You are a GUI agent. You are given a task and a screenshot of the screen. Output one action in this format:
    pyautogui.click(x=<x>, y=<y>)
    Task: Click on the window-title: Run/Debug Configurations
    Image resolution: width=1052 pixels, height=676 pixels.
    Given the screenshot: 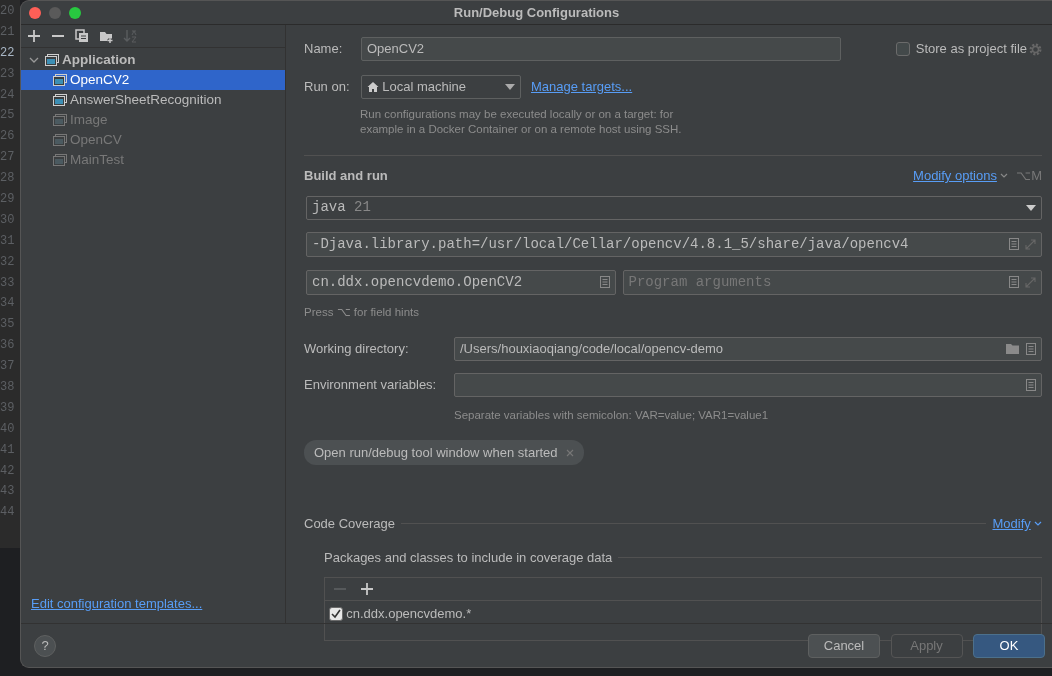 What is the action you would take?
    pyautogui.click(x=536, y=12)
    